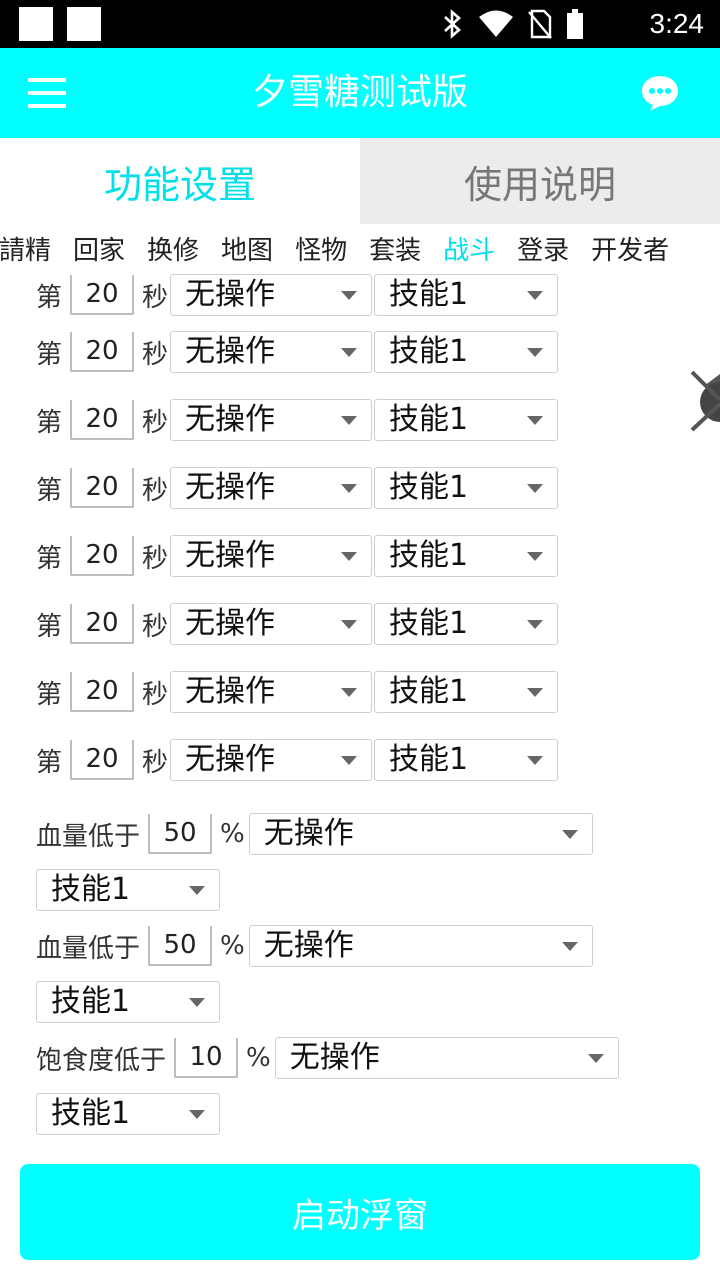  What do you see at coordinates (540, 24) in the screenshot?
I see `no-sim-icon` at bounding box center [540, 24].